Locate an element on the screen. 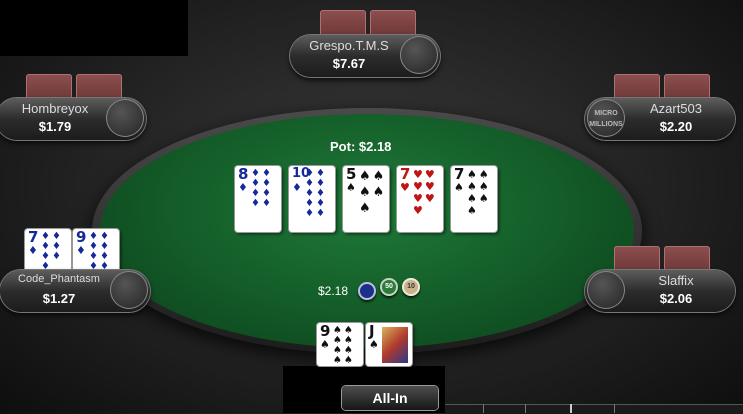 This screenshot has height=414, width=743. player-name: Slaffix is located at coordinates (676, 280).